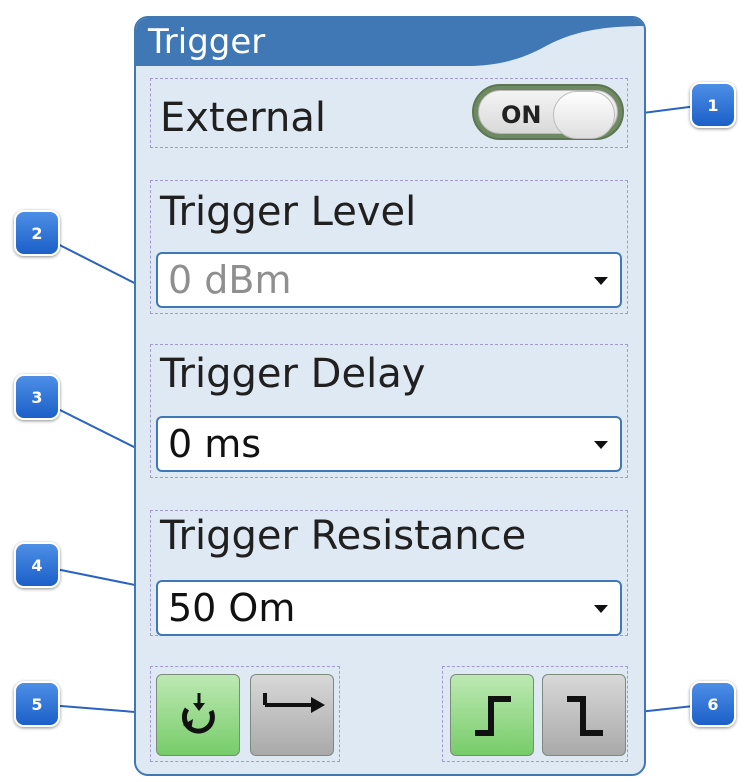 The height and width of the screenshot is (782, 745). What do you see at coordinates (713, 105) in the screenshot?
I see `callout-badge-1: 1` at bounding box center [713, 105].